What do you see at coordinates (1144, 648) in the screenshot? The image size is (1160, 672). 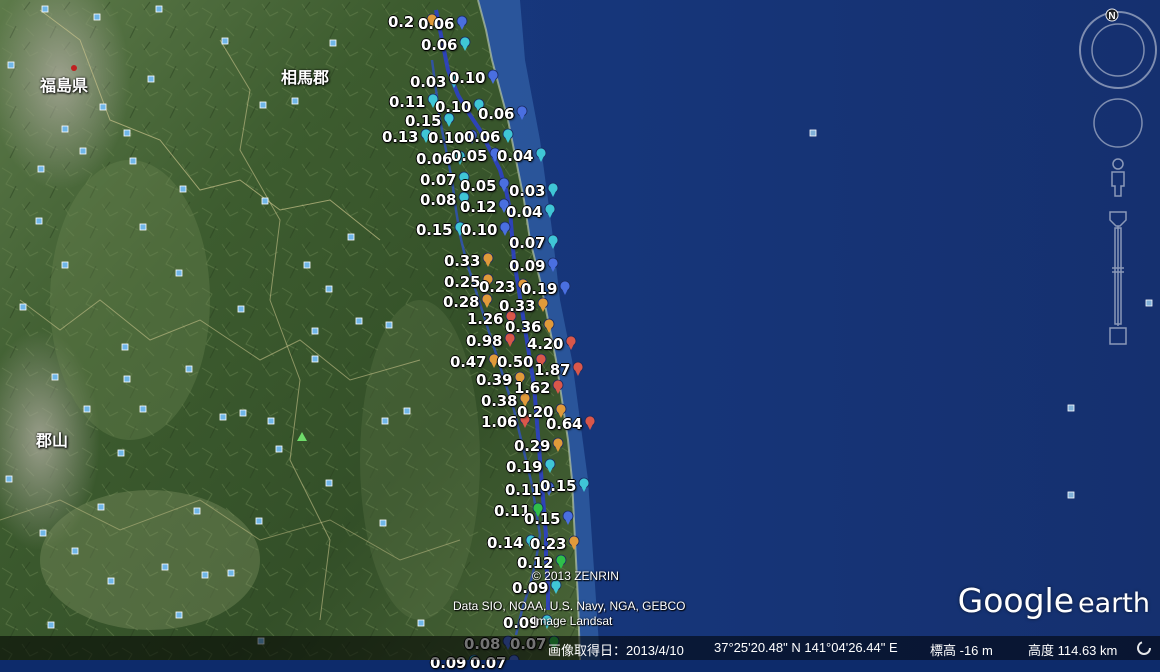 I see `loading-spinner-icon` at bounding box center [1144, 648].